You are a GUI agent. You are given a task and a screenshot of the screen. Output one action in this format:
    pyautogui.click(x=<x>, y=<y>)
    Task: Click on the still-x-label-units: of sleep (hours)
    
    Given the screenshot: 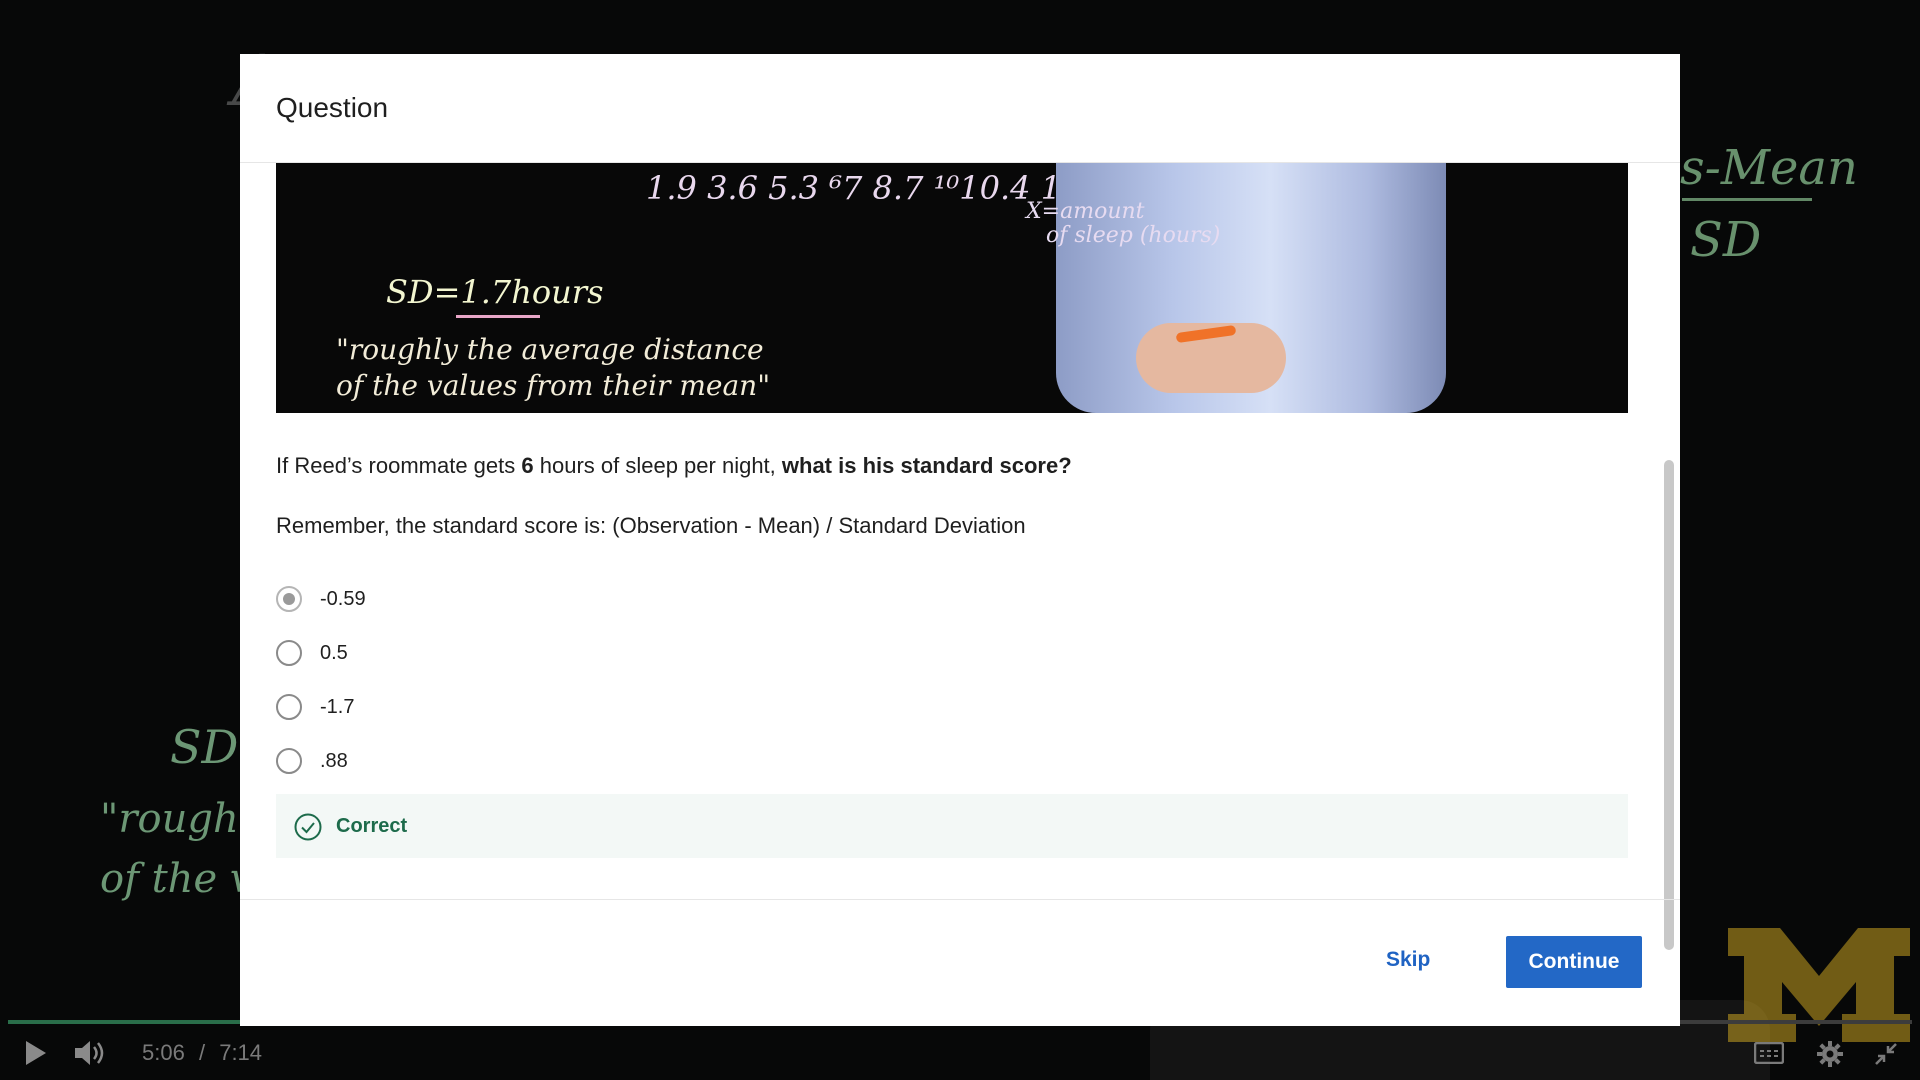 What is the action you would take?
    pyautogui.click(x=1133, y=235)
    